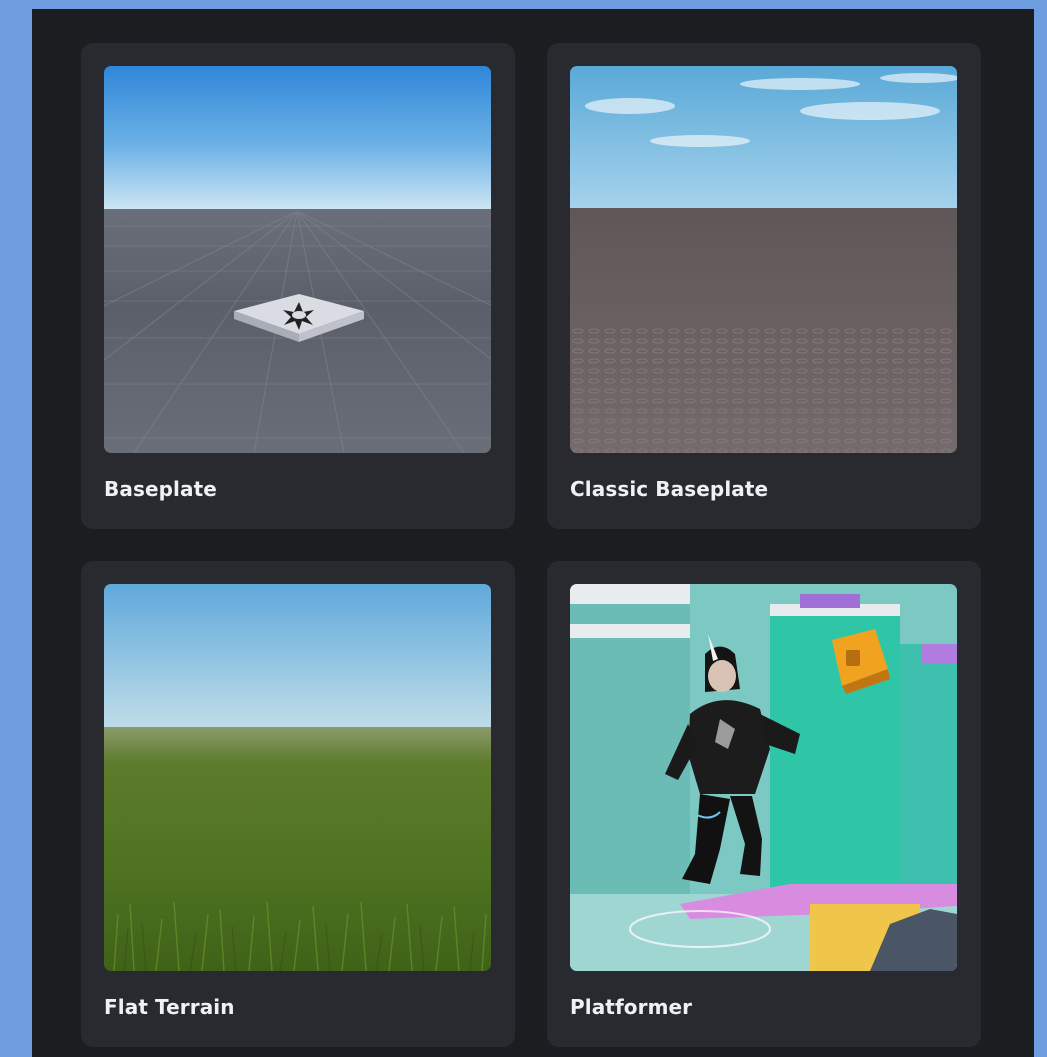 The image size is (1047, 1057). What do you see at coordinates (169, 1007) in the screenshot?
I see `template-title: Flat Terrain` at bounding box center [169, 1007].